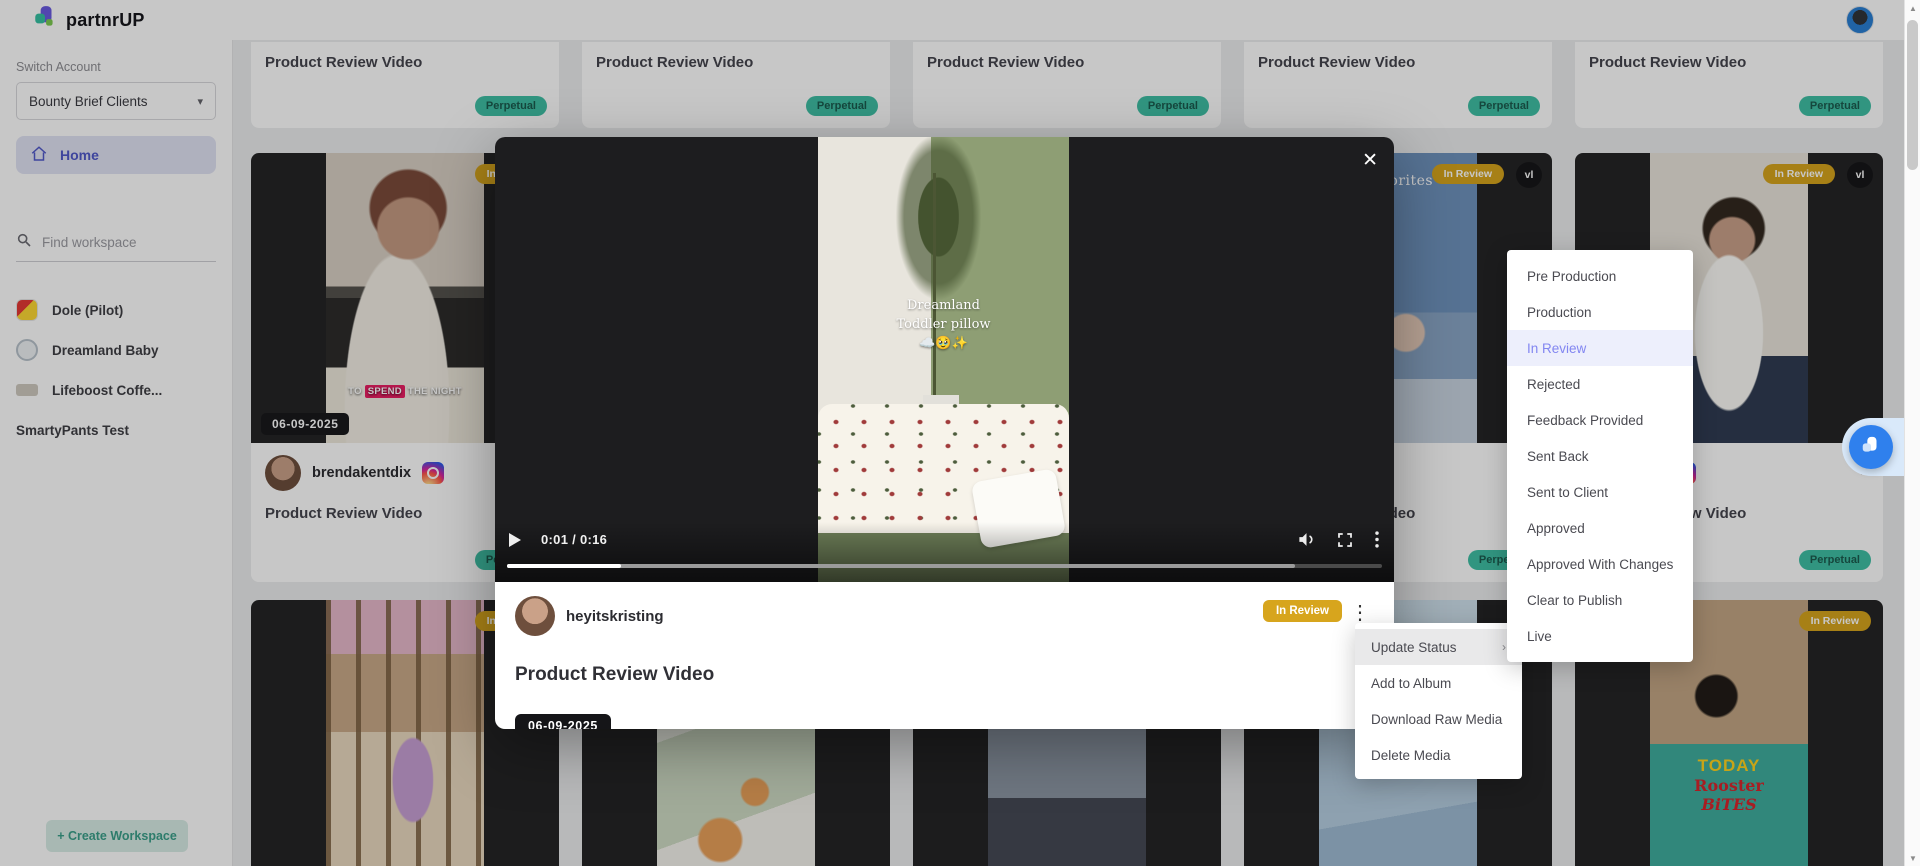  I want to click on chat-widget-icon, so click(1871, 447).